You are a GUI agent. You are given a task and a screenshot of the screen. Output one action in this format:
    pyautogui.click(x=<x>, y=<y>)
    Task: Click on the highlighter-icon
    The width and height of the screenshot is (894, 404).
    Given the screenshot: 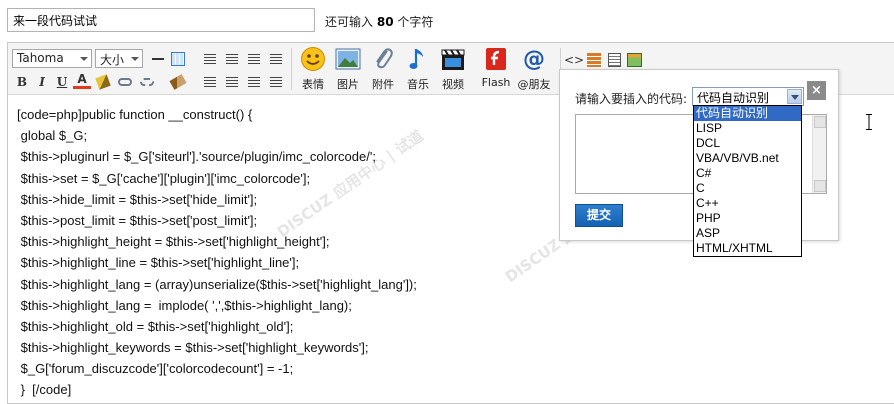 What is the action you would take?
    pyautogui.click(x=103, y=82)
    